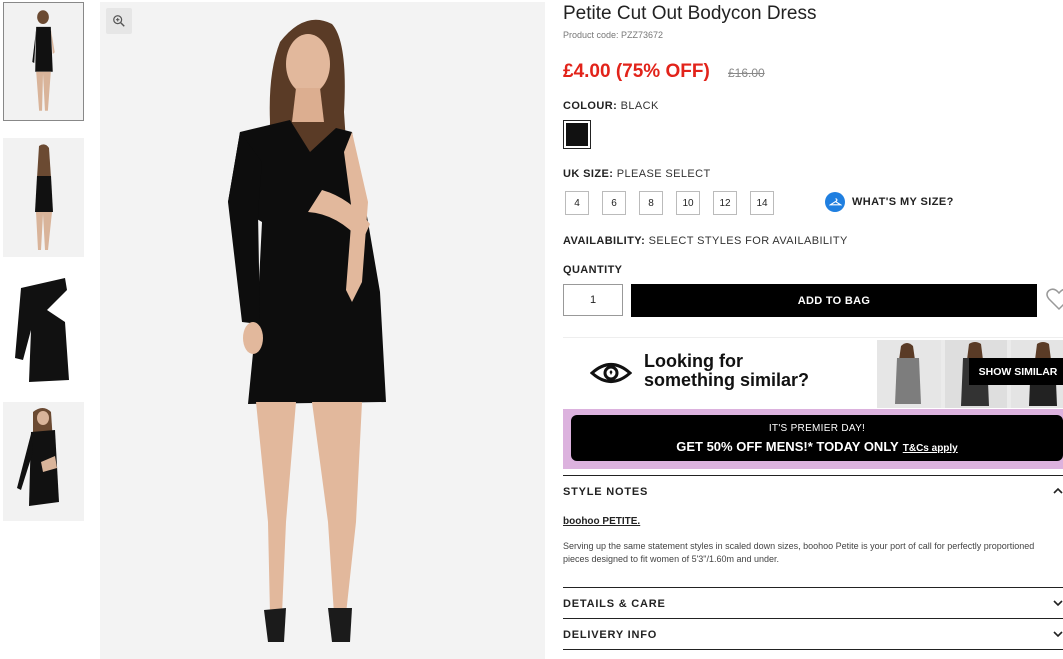  What do you see at coordinates (930, 448) in the screenshot?
I see `promo-terms-link: T&Cs apply` at bounding box center [930, 448].